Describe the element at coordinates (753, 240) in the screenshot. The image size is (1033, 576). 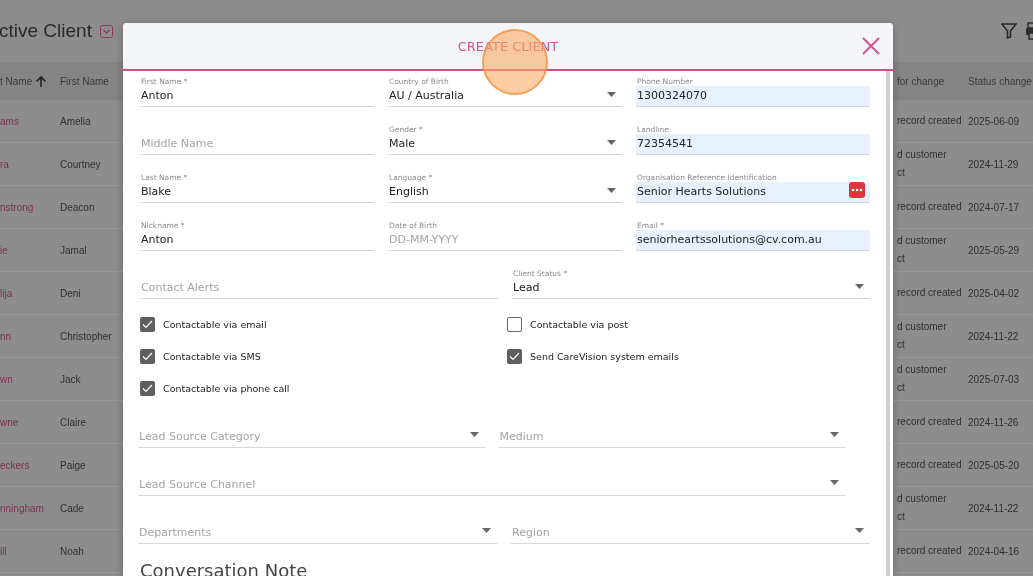
I see `text-field: seniorheartssolutions@cv.com.au` at that location.